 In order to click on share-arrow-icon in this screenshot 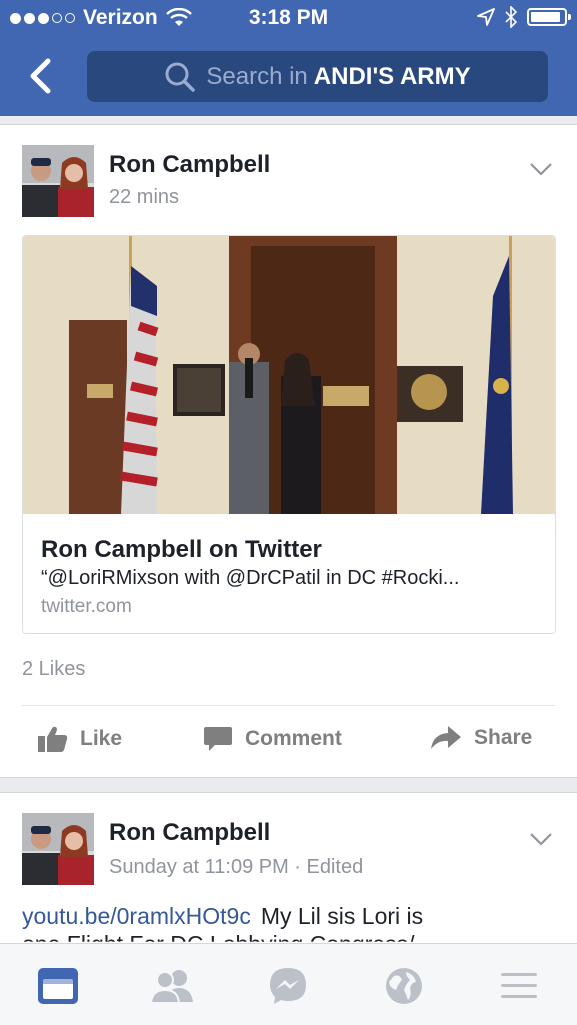, I will do `click(446, 737)`.